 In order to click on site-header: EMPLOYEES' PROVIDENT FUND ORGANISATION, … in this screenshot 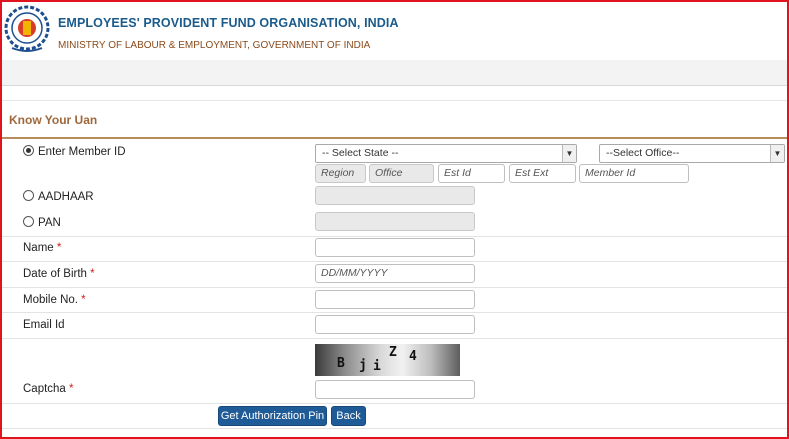, I will do `click(394, 31)`.